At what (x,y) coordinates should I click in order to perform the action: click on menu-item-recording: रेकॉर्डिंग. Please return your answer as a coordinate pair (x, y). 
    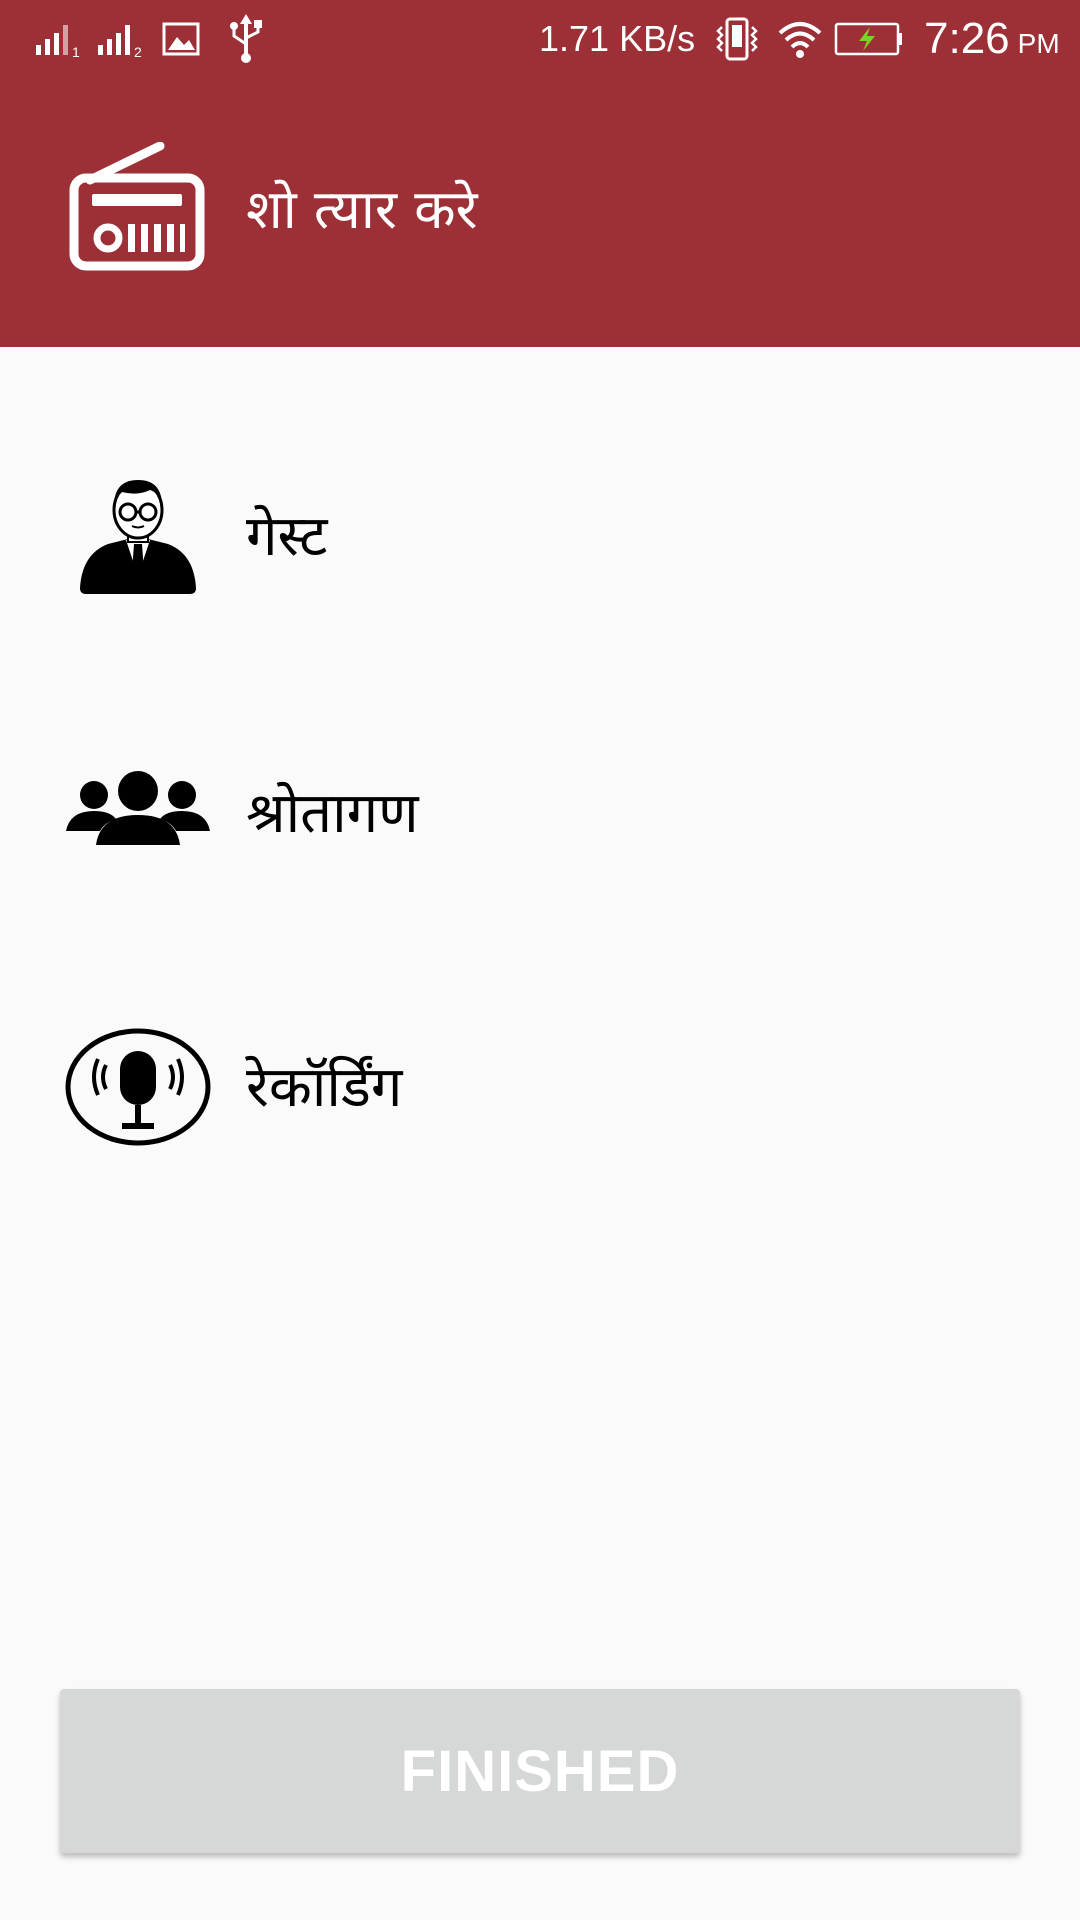
    Looking at the image, I should click on (540, 1088).